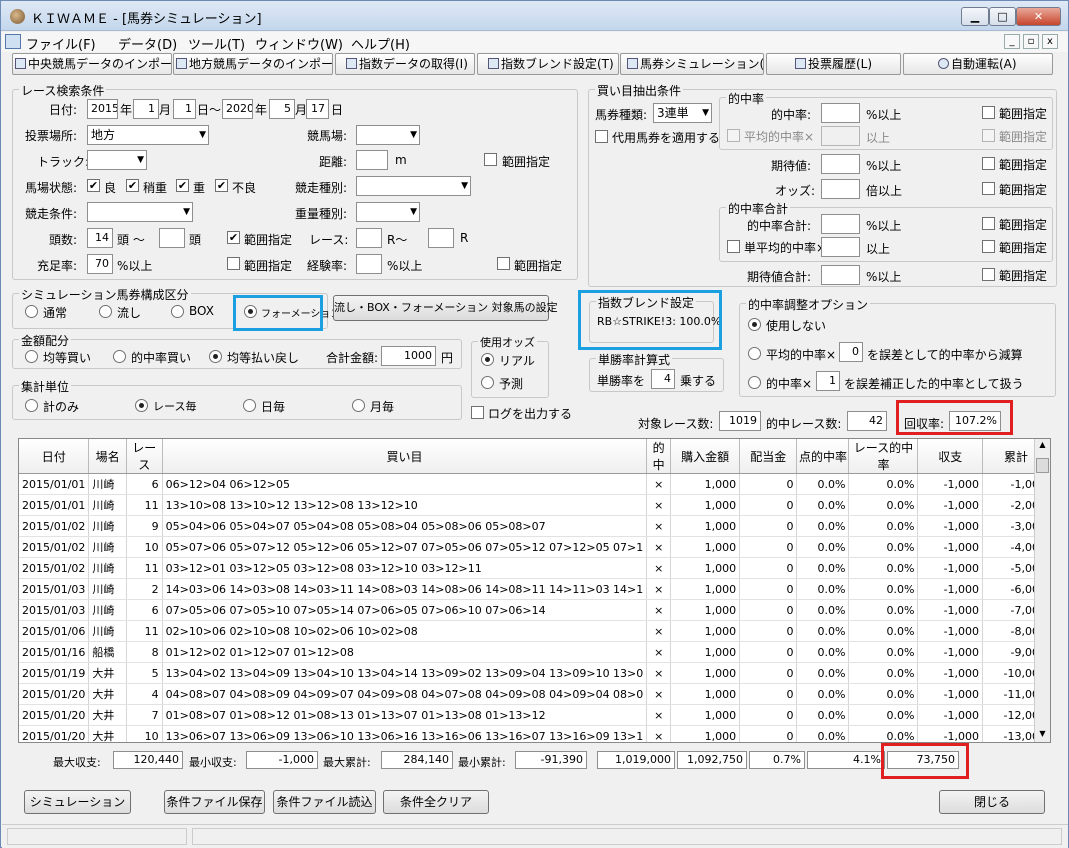  I want to click on menu-window: ウィンドウ(W), so click(299, 43).